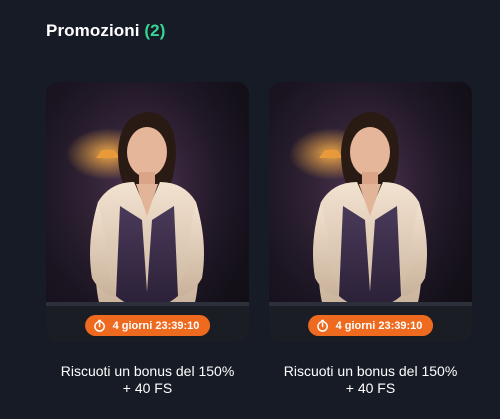  I want to click on section-title-text: Promozioni, so click(93, 30).